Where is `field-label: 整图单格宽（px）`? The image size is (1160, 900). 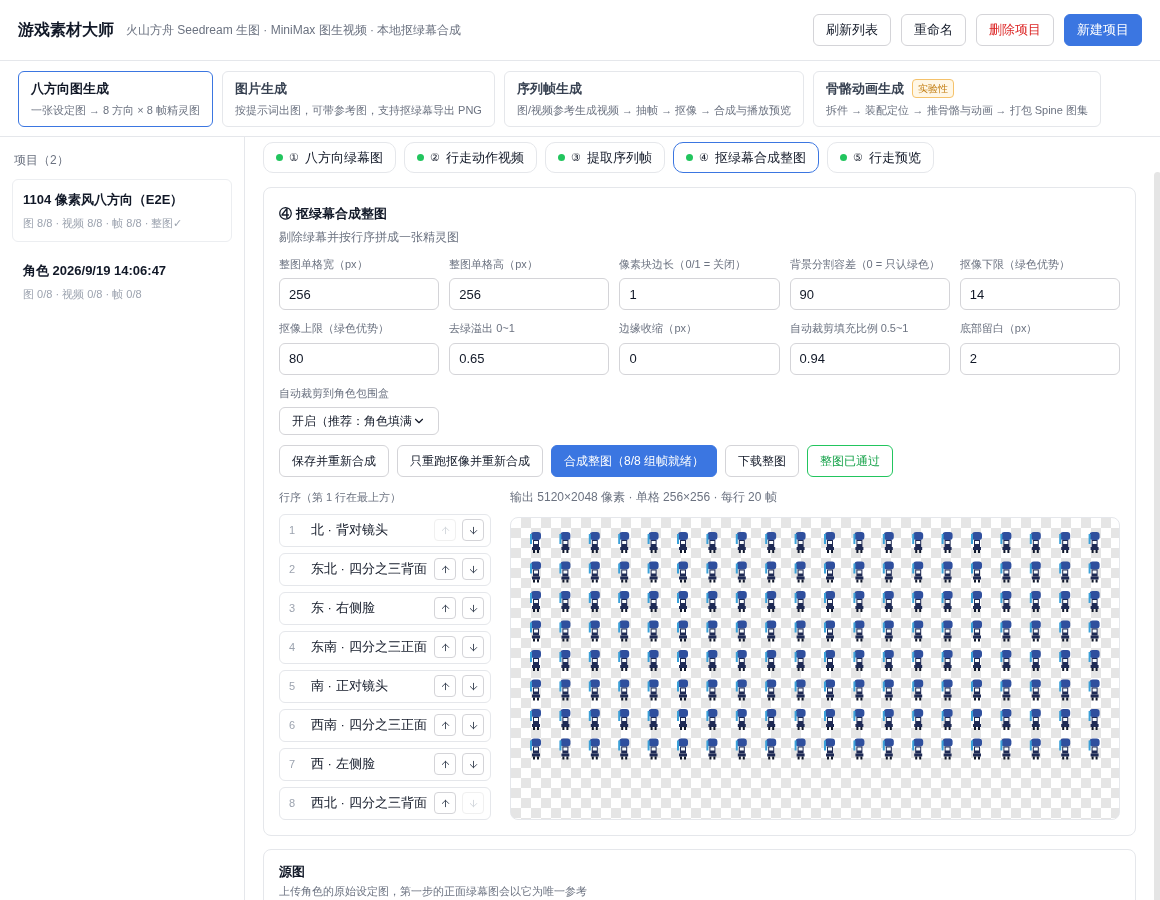 field-label: 整图单格宽（px） is located at coordinates (324, 264).